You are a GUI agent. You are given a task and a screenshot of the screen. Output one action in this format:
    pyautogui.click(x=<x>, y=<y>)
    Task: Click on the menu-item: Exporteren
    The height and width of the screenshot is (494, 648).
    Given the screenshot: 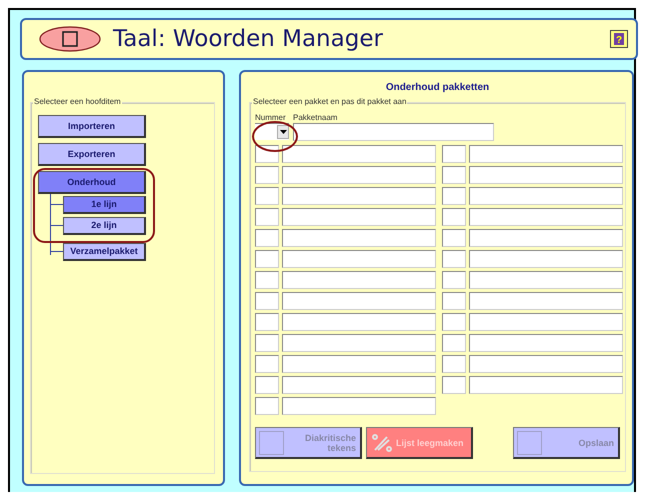 What is the action you would take?
    pyautogui.click(x=92, y=154)
    